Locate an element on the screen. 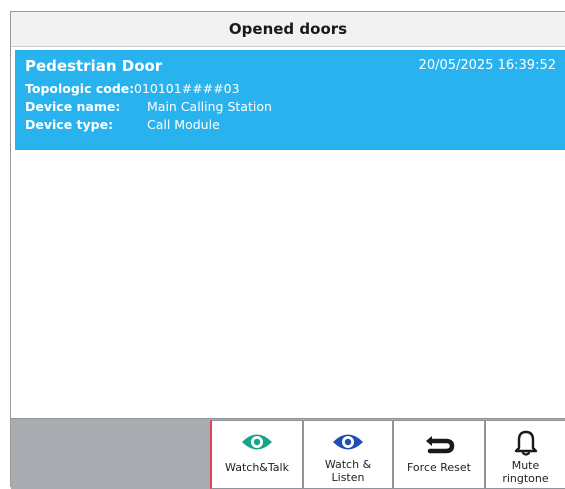  mute-ringtone-label: Mute ringtone is located at coordinates (525, 472).